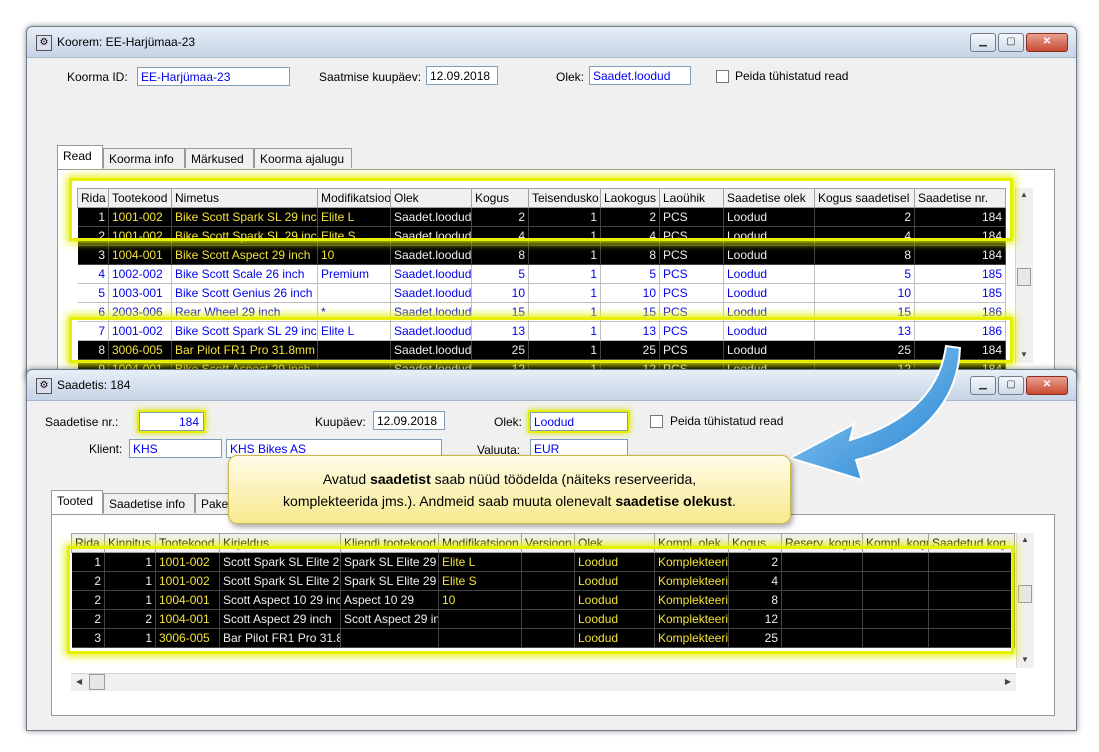 Image resolution: width=1099 pixels, height=752 pixels. Describe the element at coordinates (354, 198) in the screenshot. I see `read-column-header: Modifikatsioon` at that location.